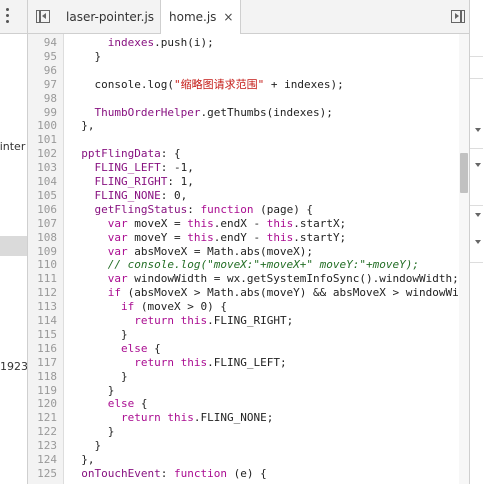 The width and height of the screenshot is (483, 484). What do you see at coordinates (458, 16) in the screenshot?
I see `toggle-debugger-icon` at bounding box center [458, 16].